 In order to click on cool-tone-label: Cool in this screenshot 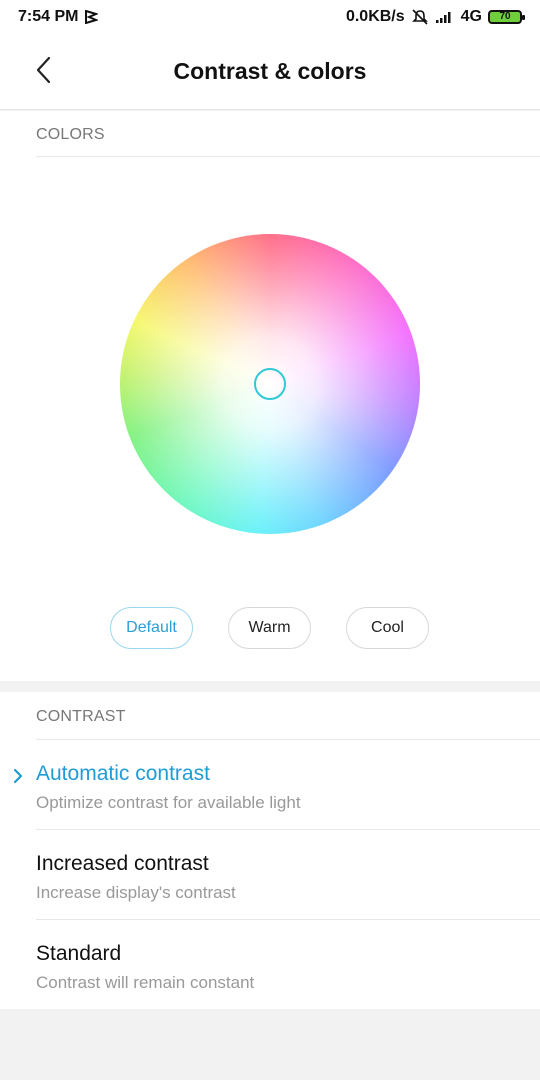, I will do `click(387, 627)`.